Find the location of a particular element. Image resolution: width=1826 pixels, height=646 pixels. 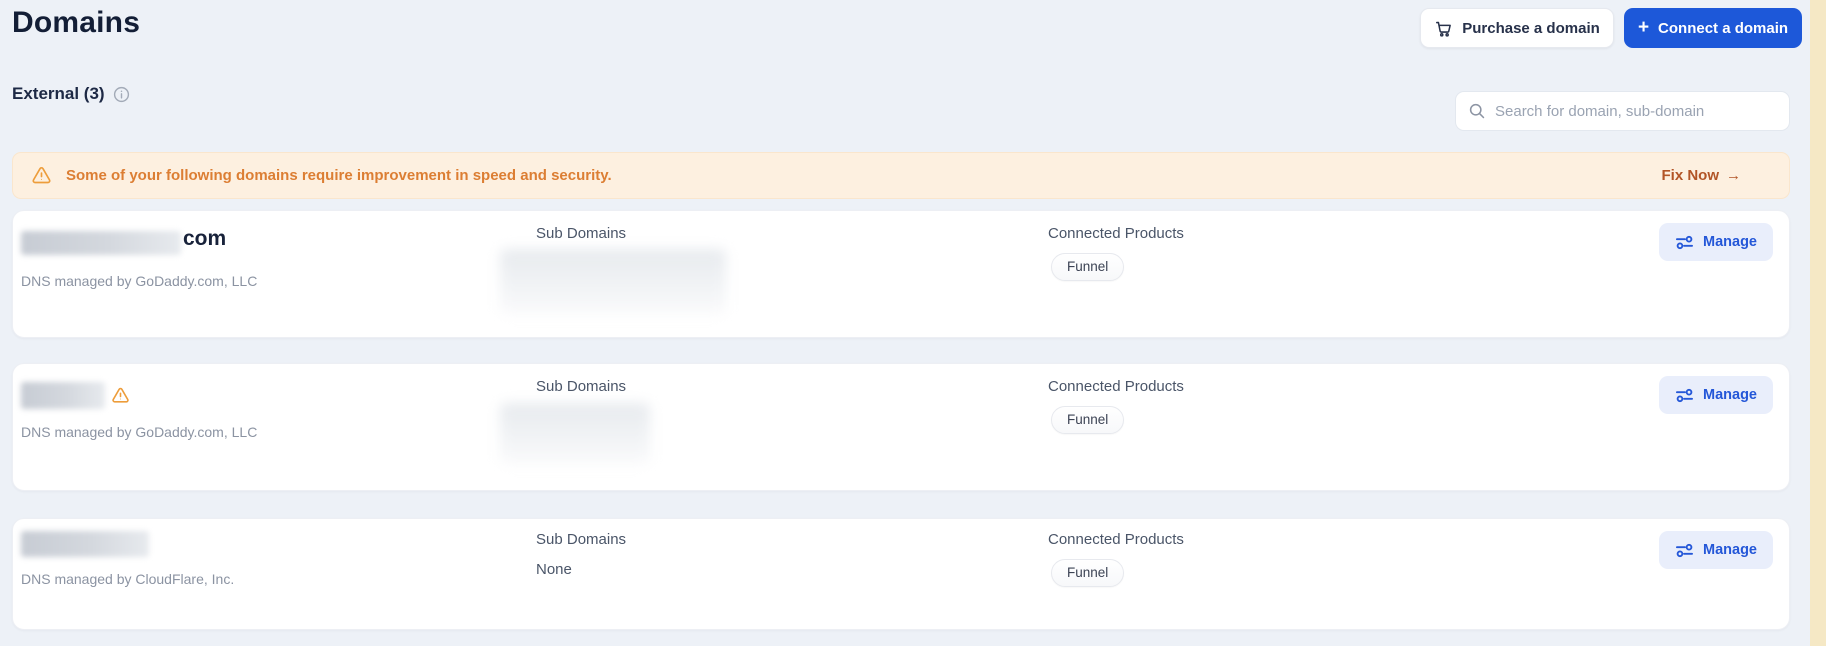

domain-warning-icon is located at coordinates (120, 395).